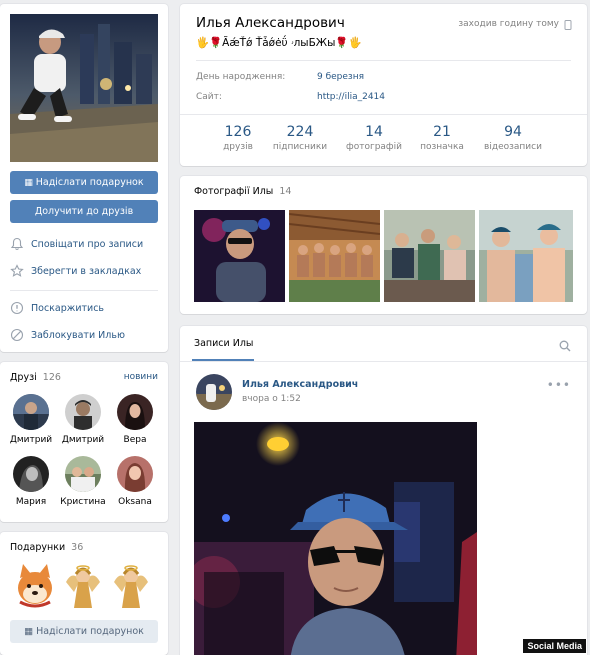 This screenshot has height=655, width=590. I want to click on post-author-name: Илья Александрович, so click(300, 384).